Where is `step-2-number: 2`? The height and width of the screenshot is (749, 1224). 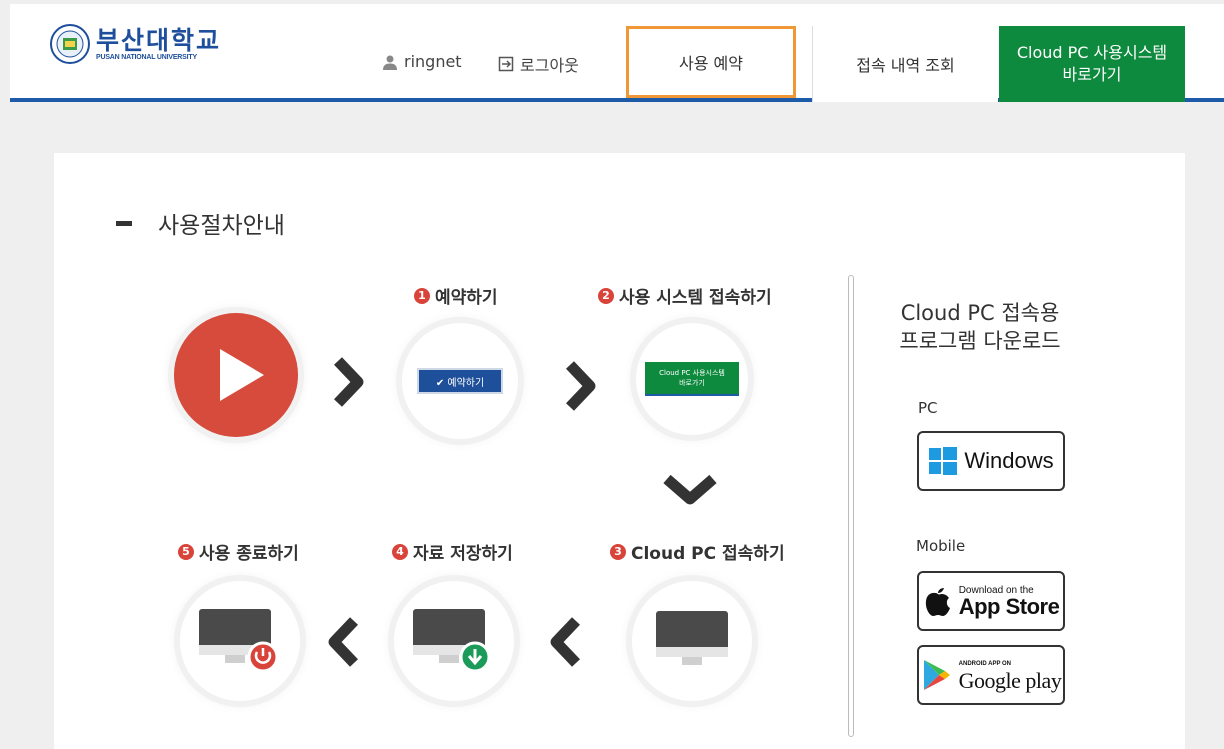 step-2-number: 2 is located at coordinates (606, 295).